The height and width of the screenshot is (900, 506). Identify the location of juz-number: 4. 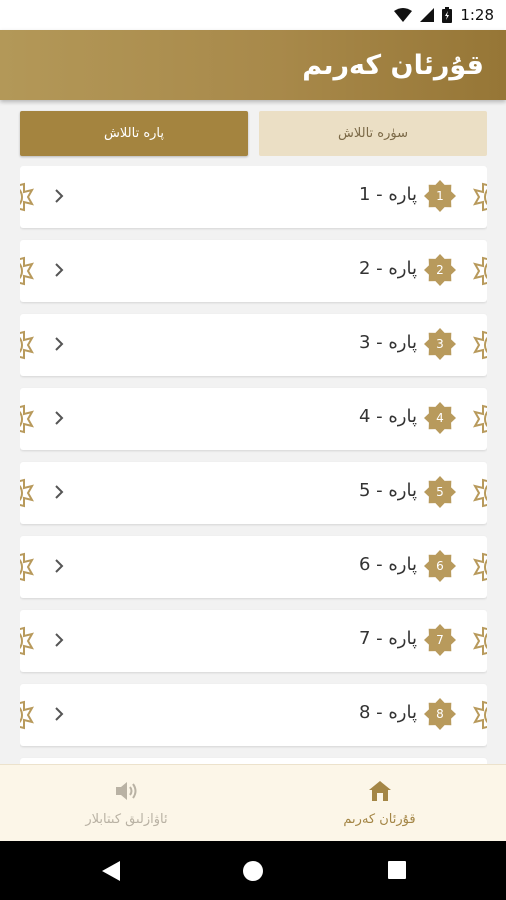
(440, 418).